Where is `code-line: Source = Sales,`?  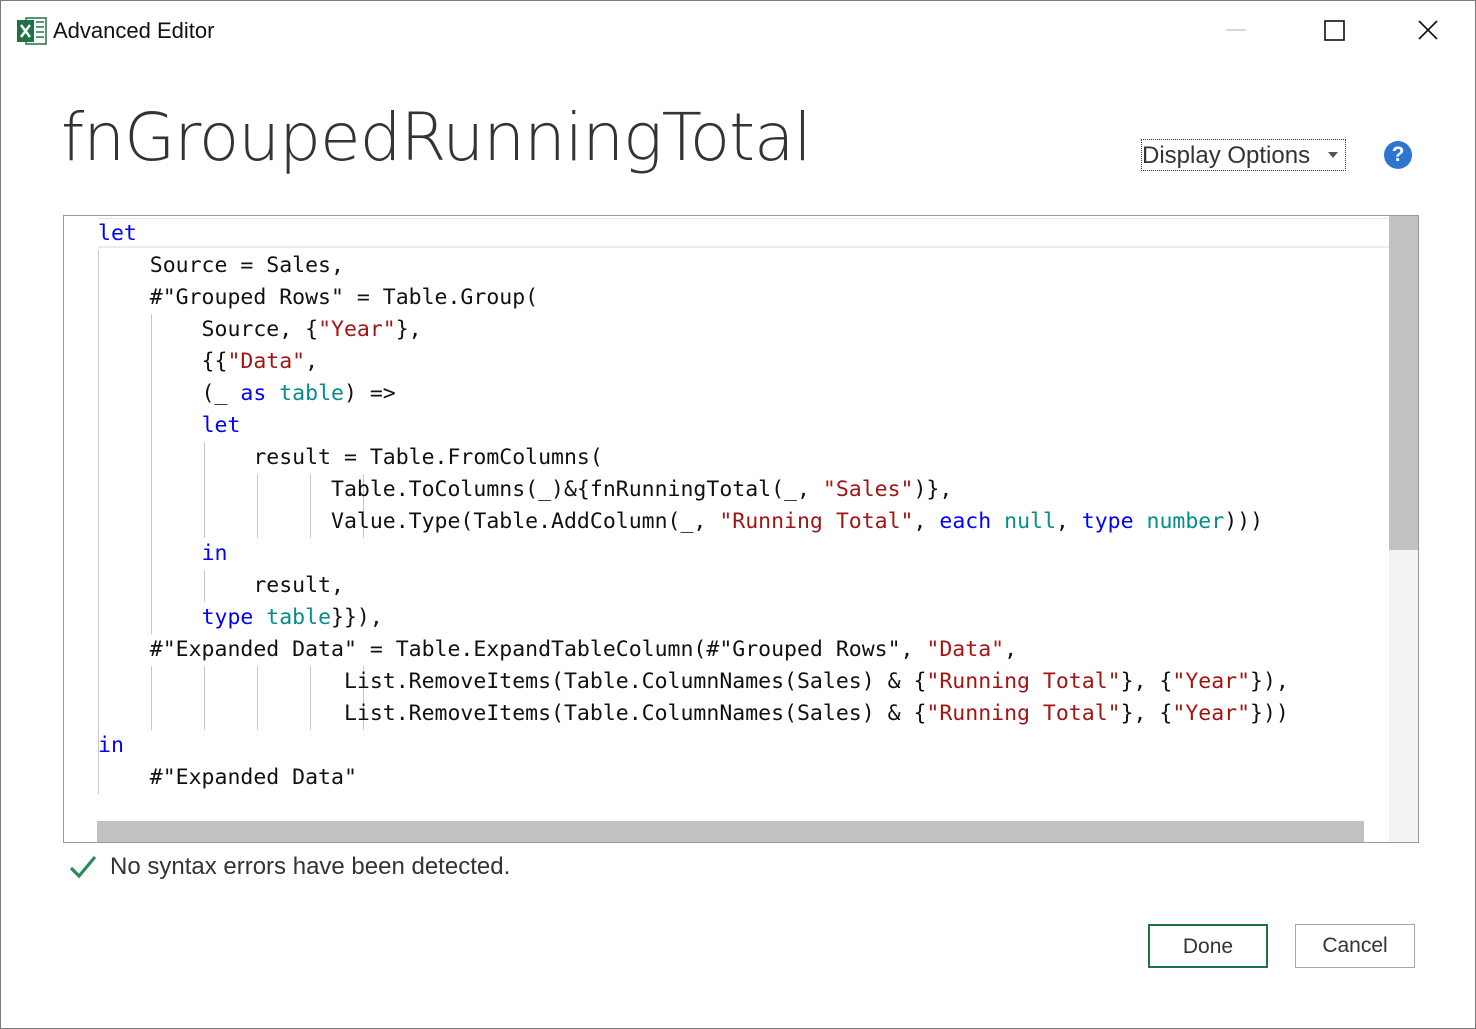
code-line: Source = Sales, is located at coordinates (221, 266).